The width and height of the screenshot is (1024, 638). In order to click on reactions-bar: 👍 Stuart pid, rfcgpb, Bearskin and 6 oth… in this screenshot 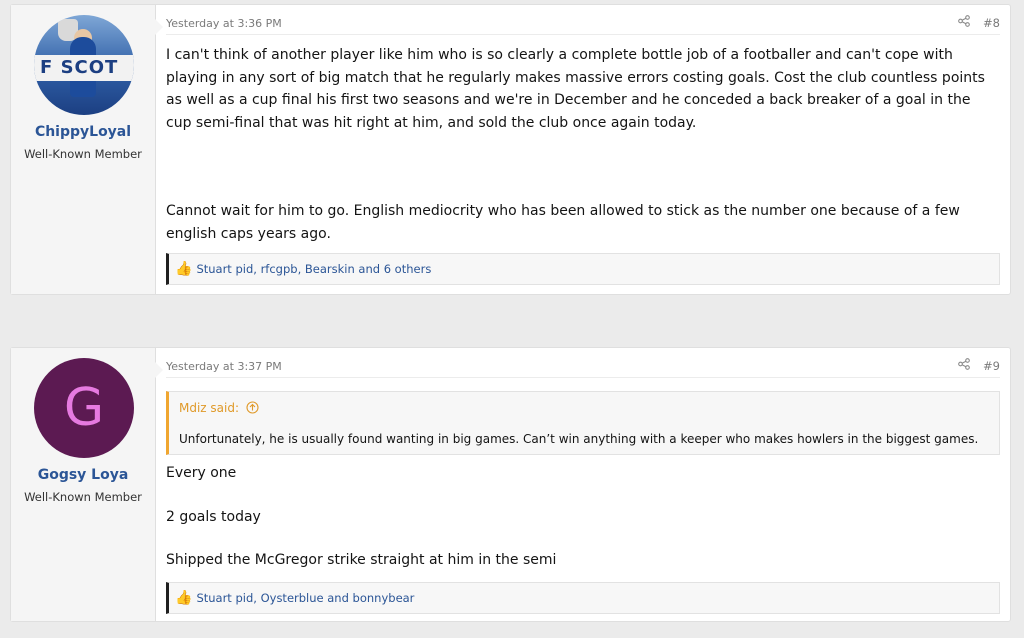, I will do `click(583, 269)`.